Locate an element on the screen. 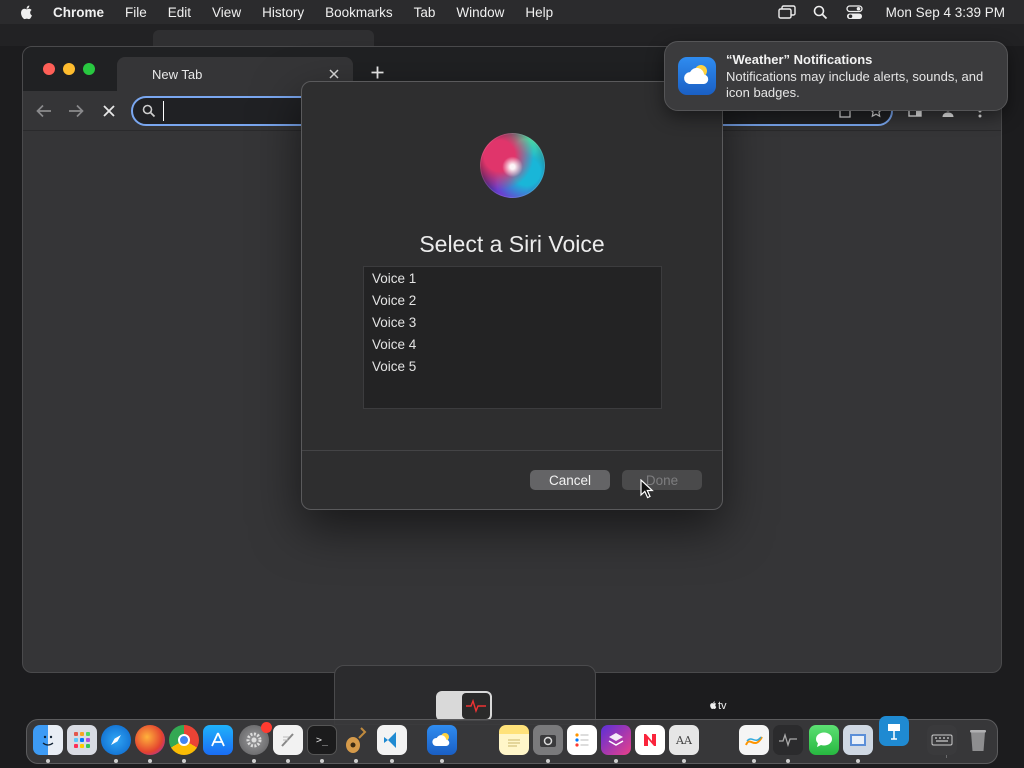  menu-app-name: Chrome is located at coordinates (78, 12).